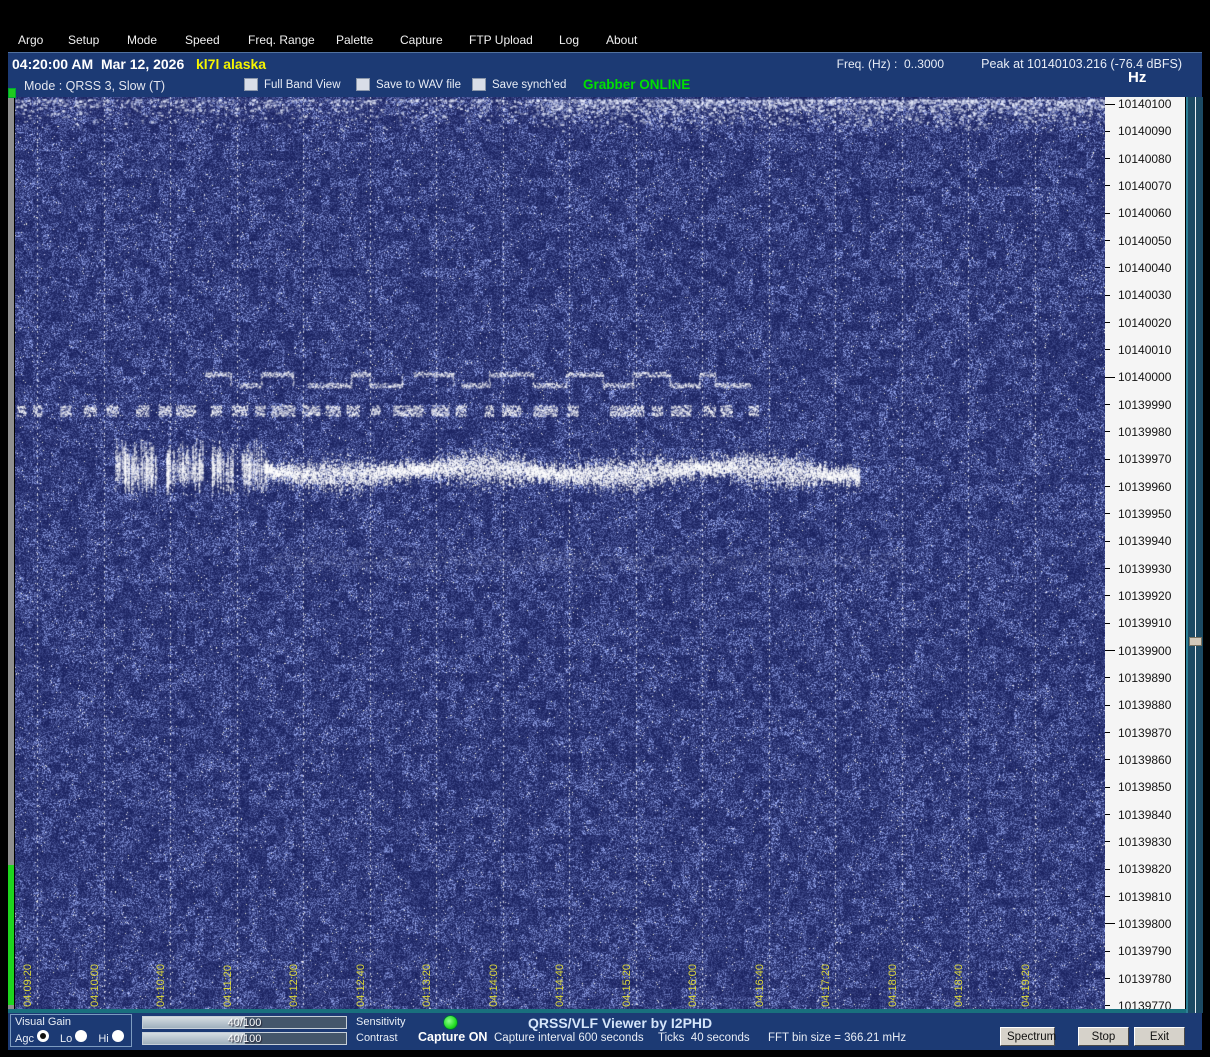 This screenshot has height=1057, width=1210. What do you see at coordinates (1159, 1036) in the screenshot?
I see `exit-button: Exit` at bounding box center [1159, 1036].